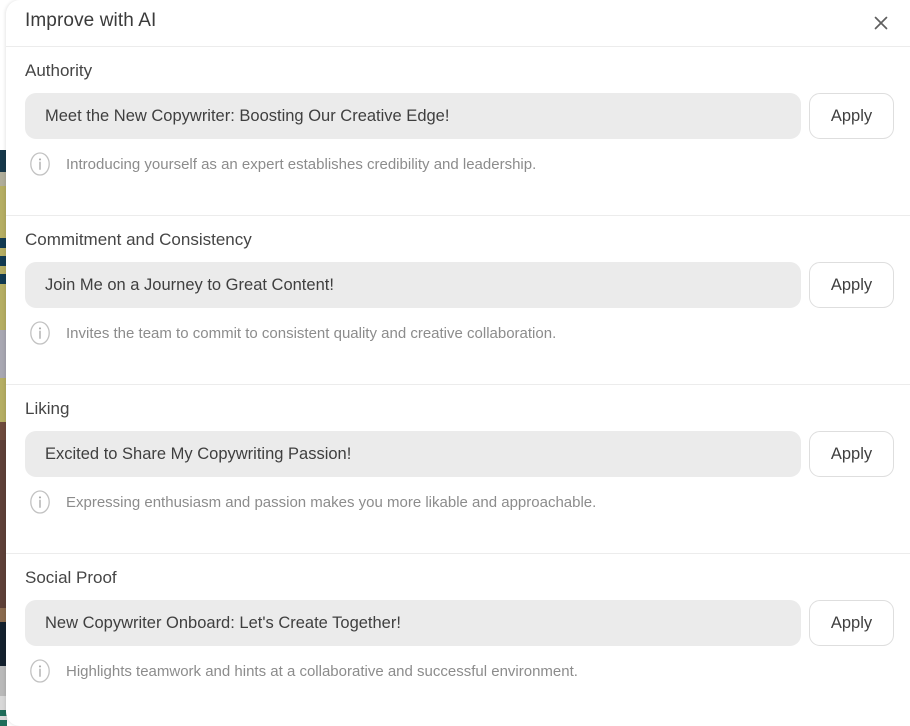 The width and height of the screenshot is (910, 726). Describe the element at coordinates (91, 20) in the screenshot. I see `dialog-title: Improve with AI` at that location.